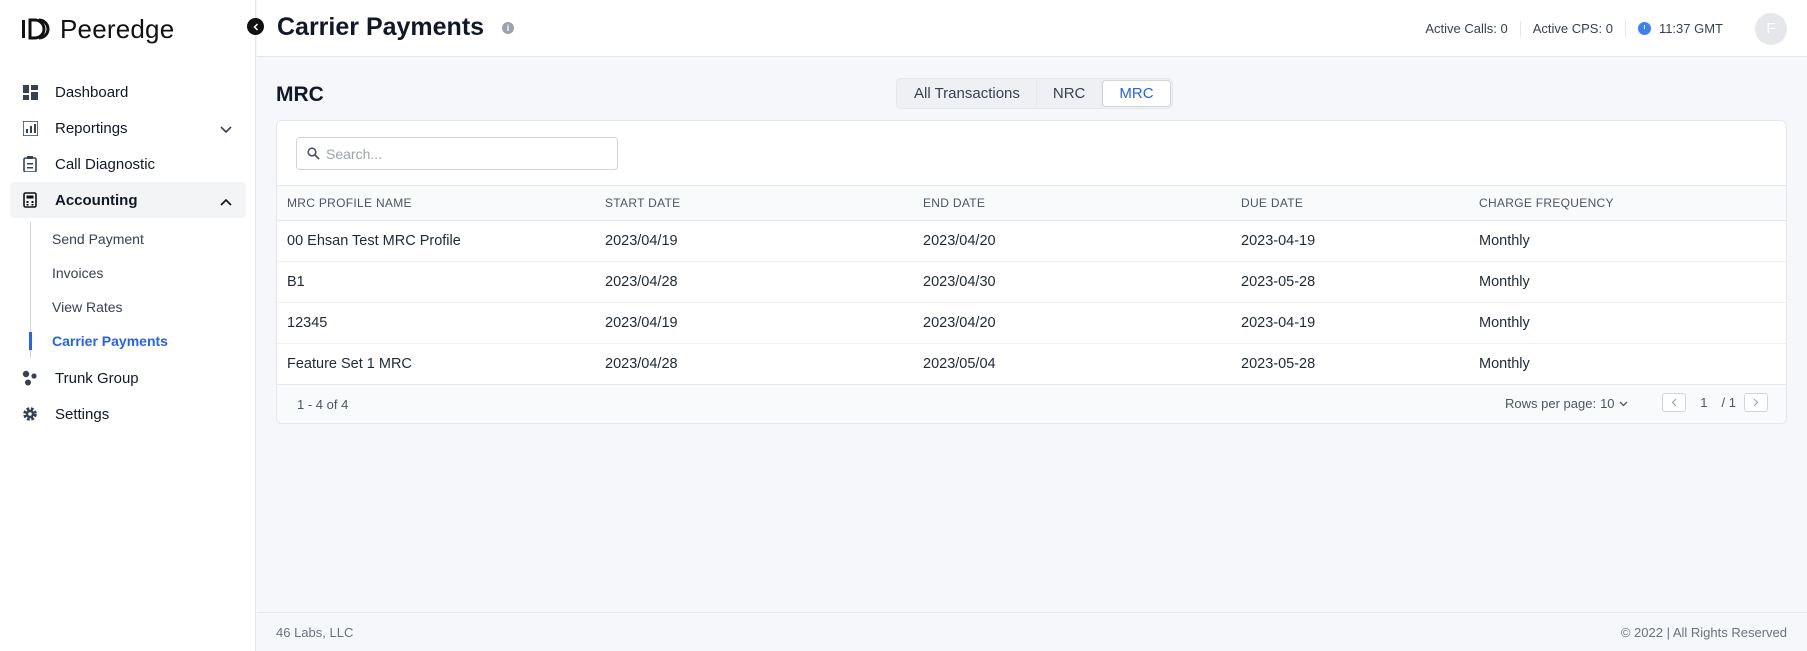 The height and width of the screenshot is (651, 1807). What do you see at coordinates (91, 128) in the screenshot?
I see `sidebar-item-label: Reportings` at bounding box center [91, 128].